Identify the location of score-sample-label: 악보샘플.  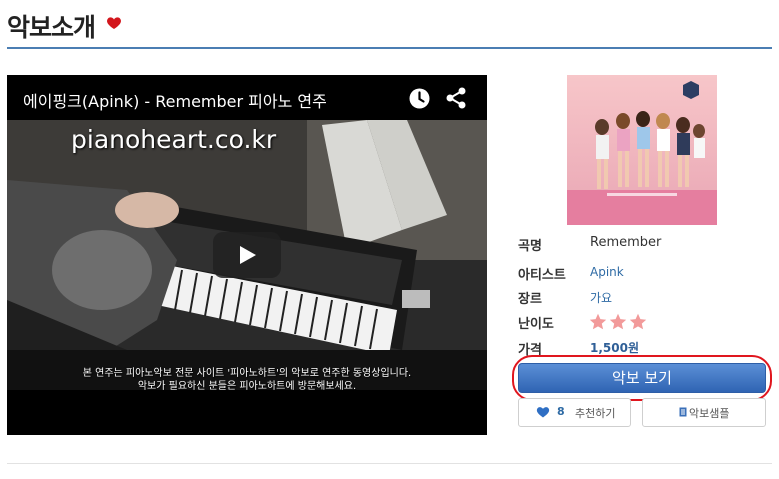
(709, 413).